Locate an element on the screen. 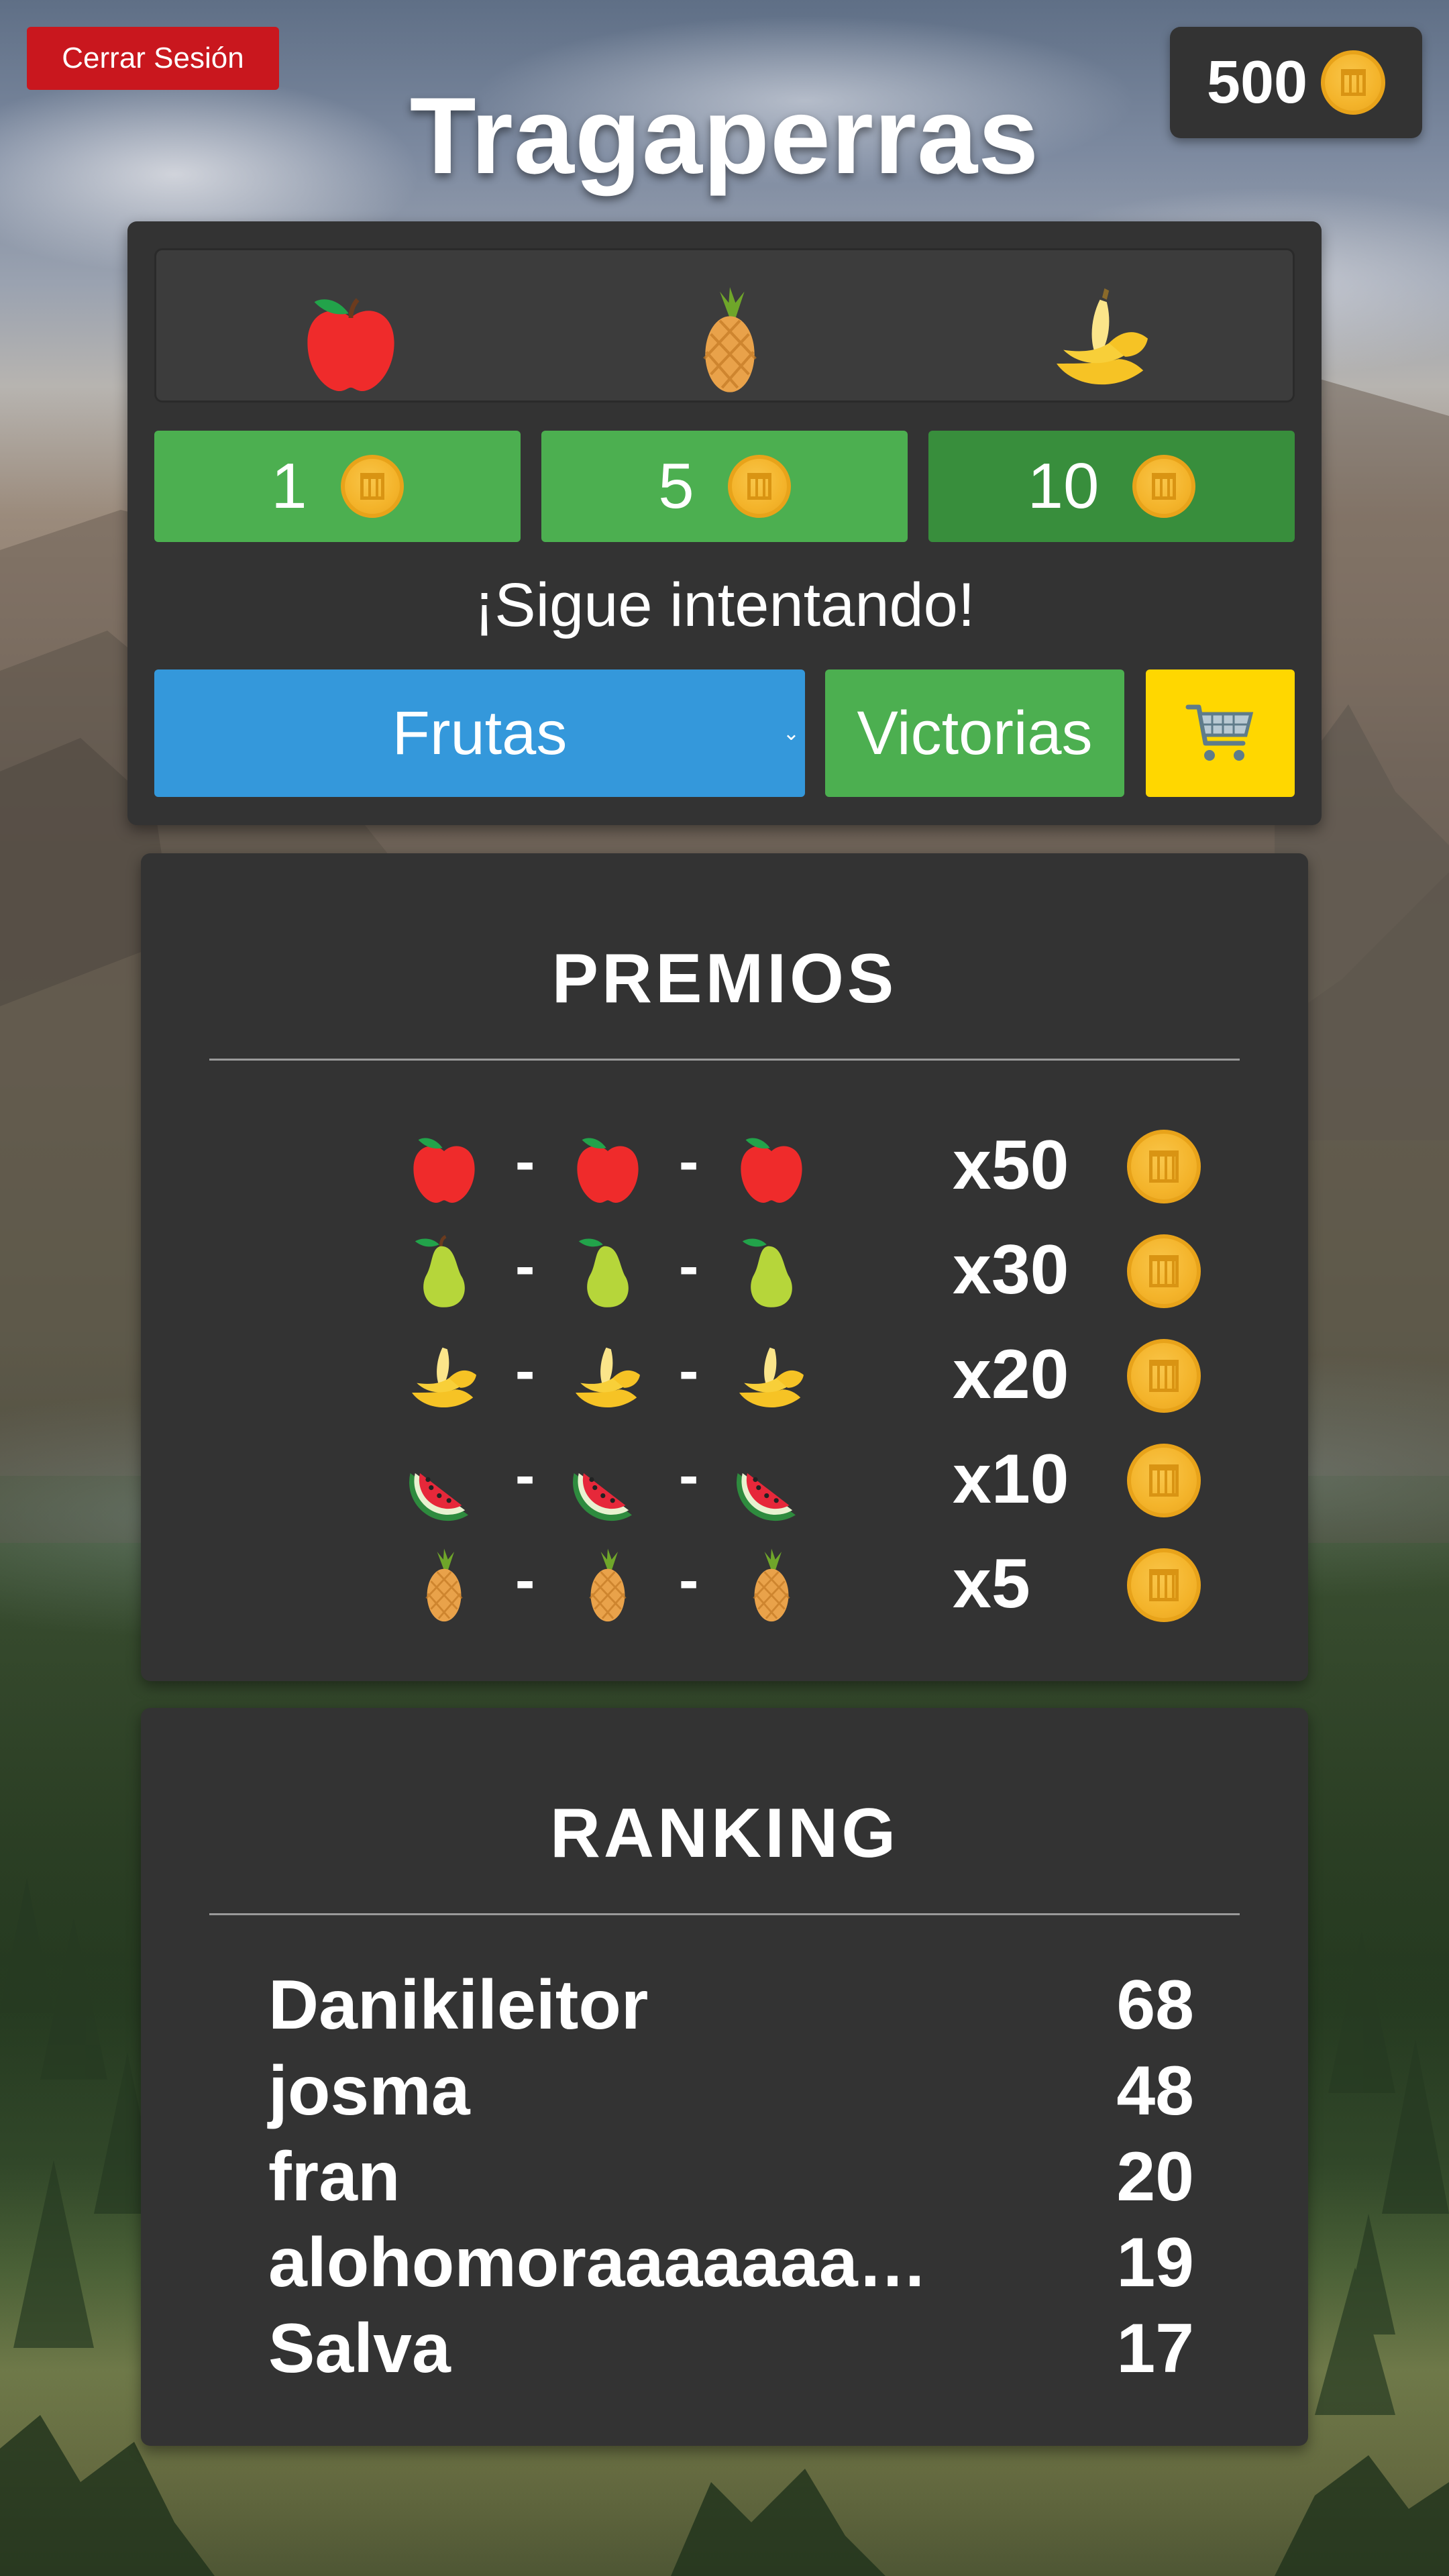 The width and height of the screenshot is (1449, 2576). prize-multiplier: x10 is located at coordinates (1011, 1479).